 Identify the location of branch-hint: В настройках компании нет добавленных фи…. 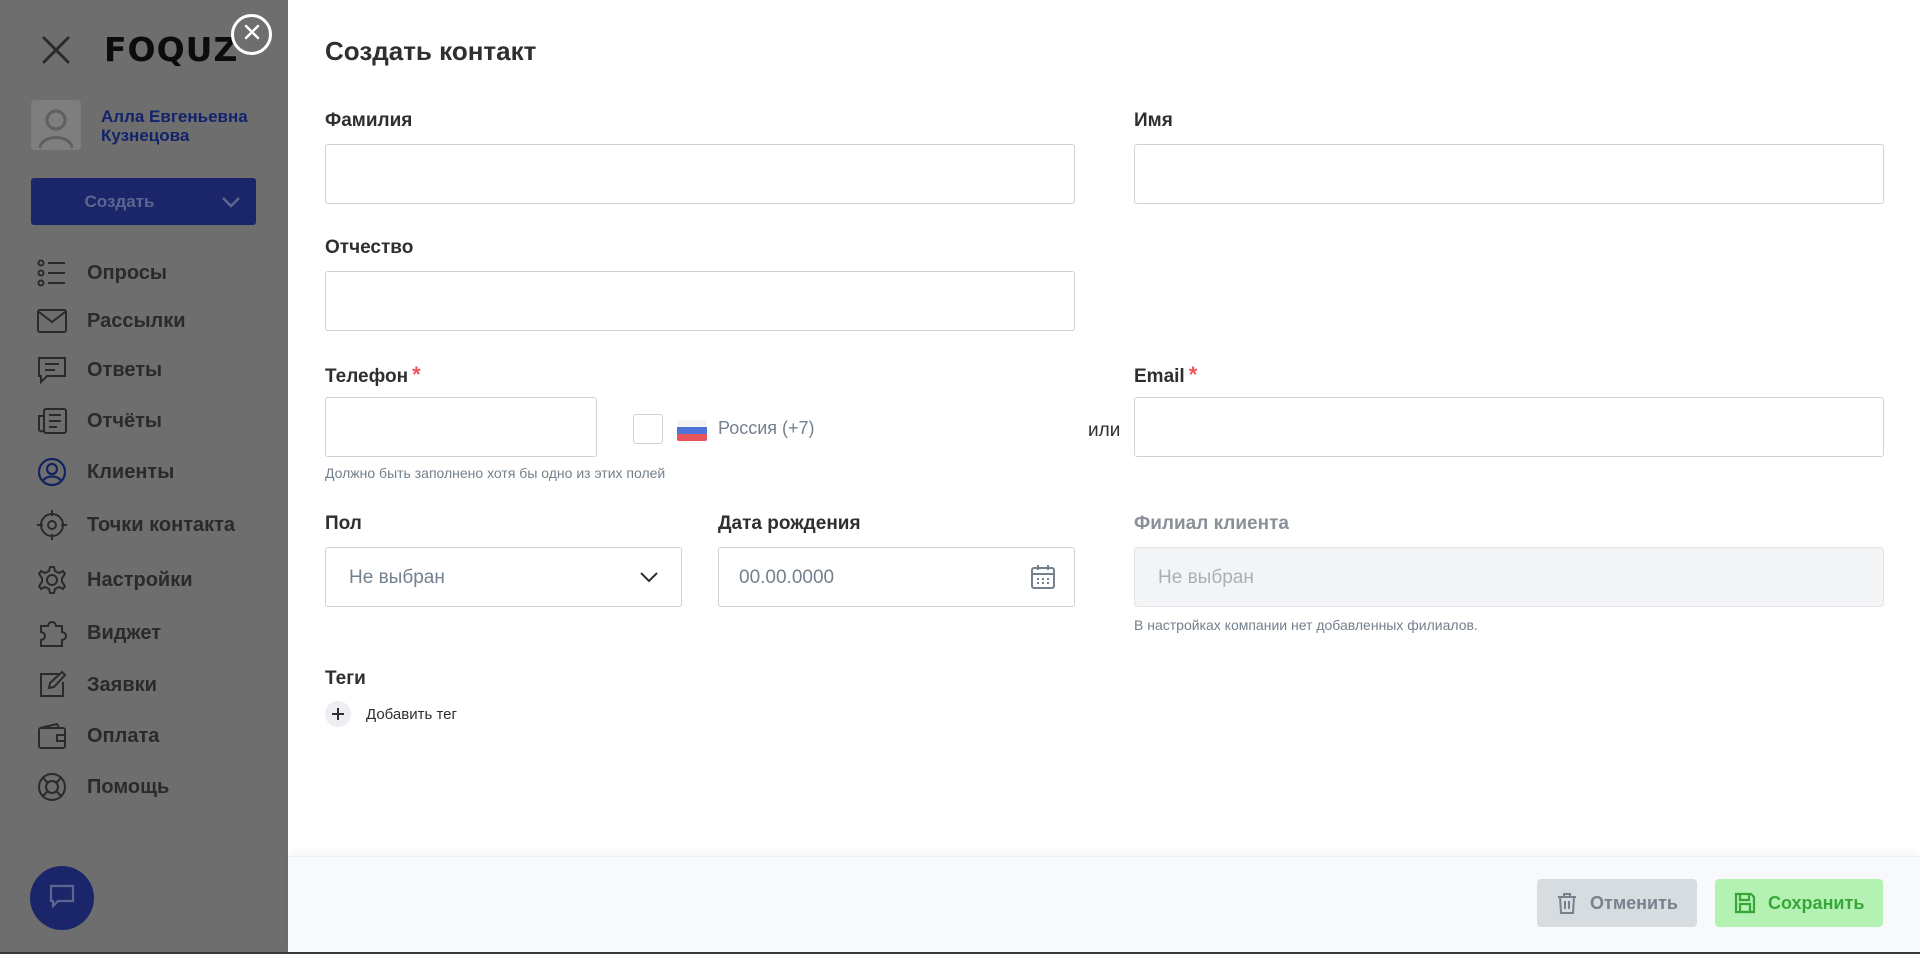
(1306, 625).